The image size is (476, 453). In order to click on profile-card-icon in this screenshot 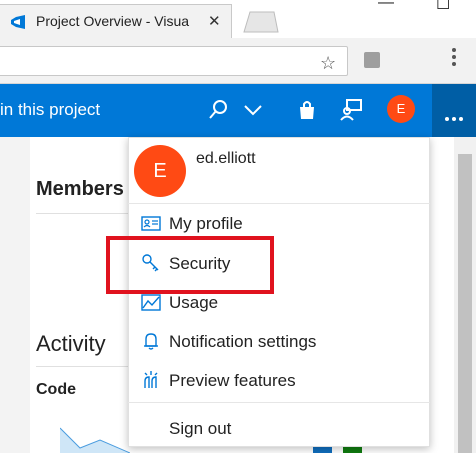, I will do `click(151, 223)`.